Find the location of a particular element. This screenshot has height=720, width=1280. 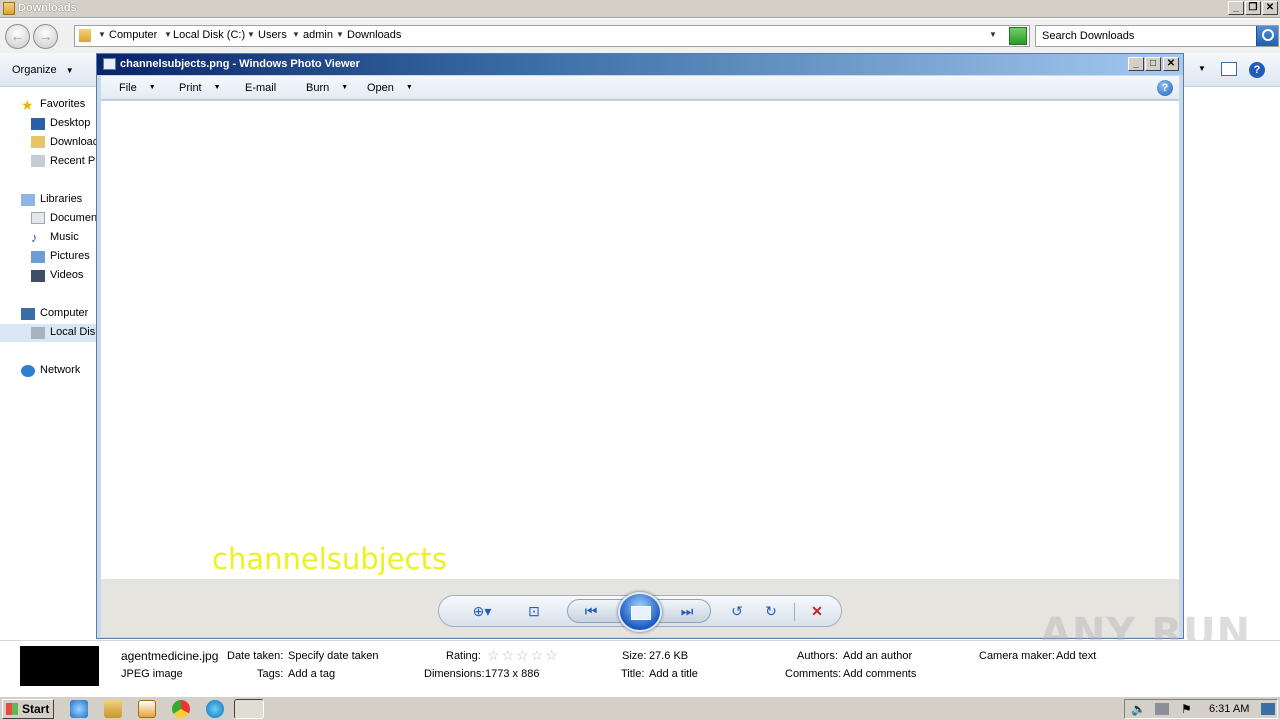

slideshow-button is located at coordinates (640, 612).